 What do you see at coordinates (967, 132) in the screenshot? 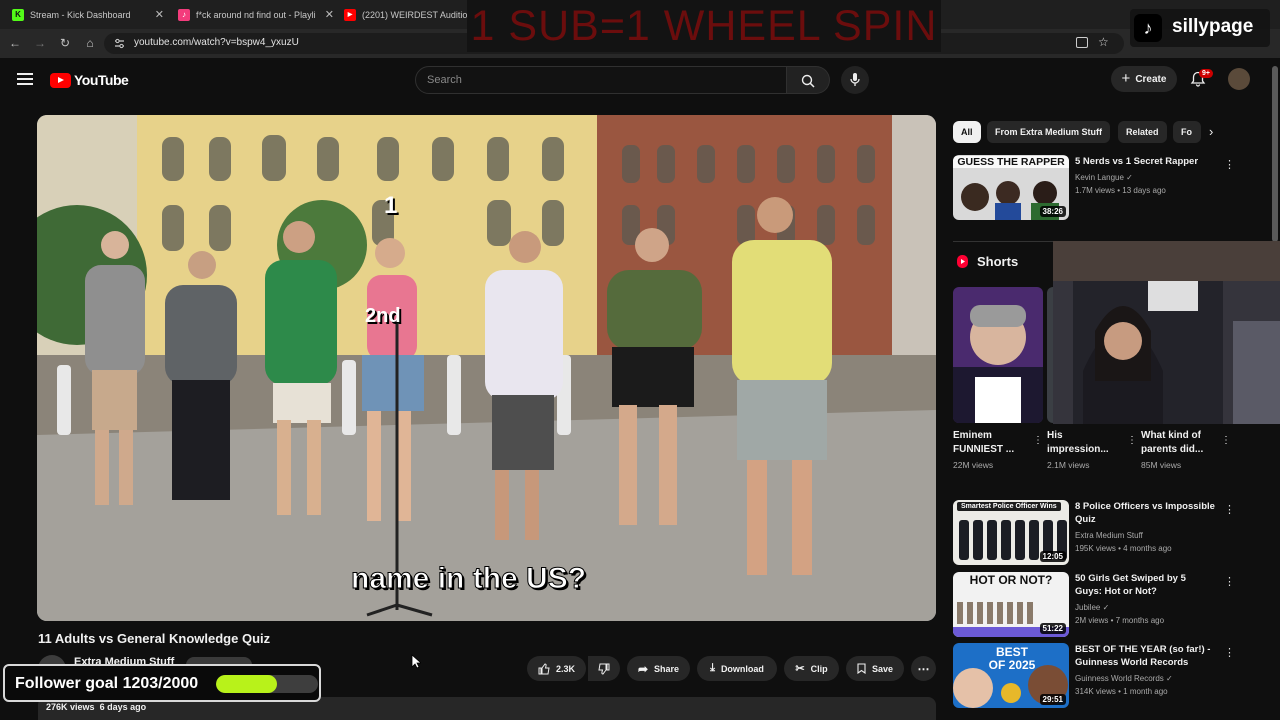
I see `chip-all: All` at bounding box center [967, 132].